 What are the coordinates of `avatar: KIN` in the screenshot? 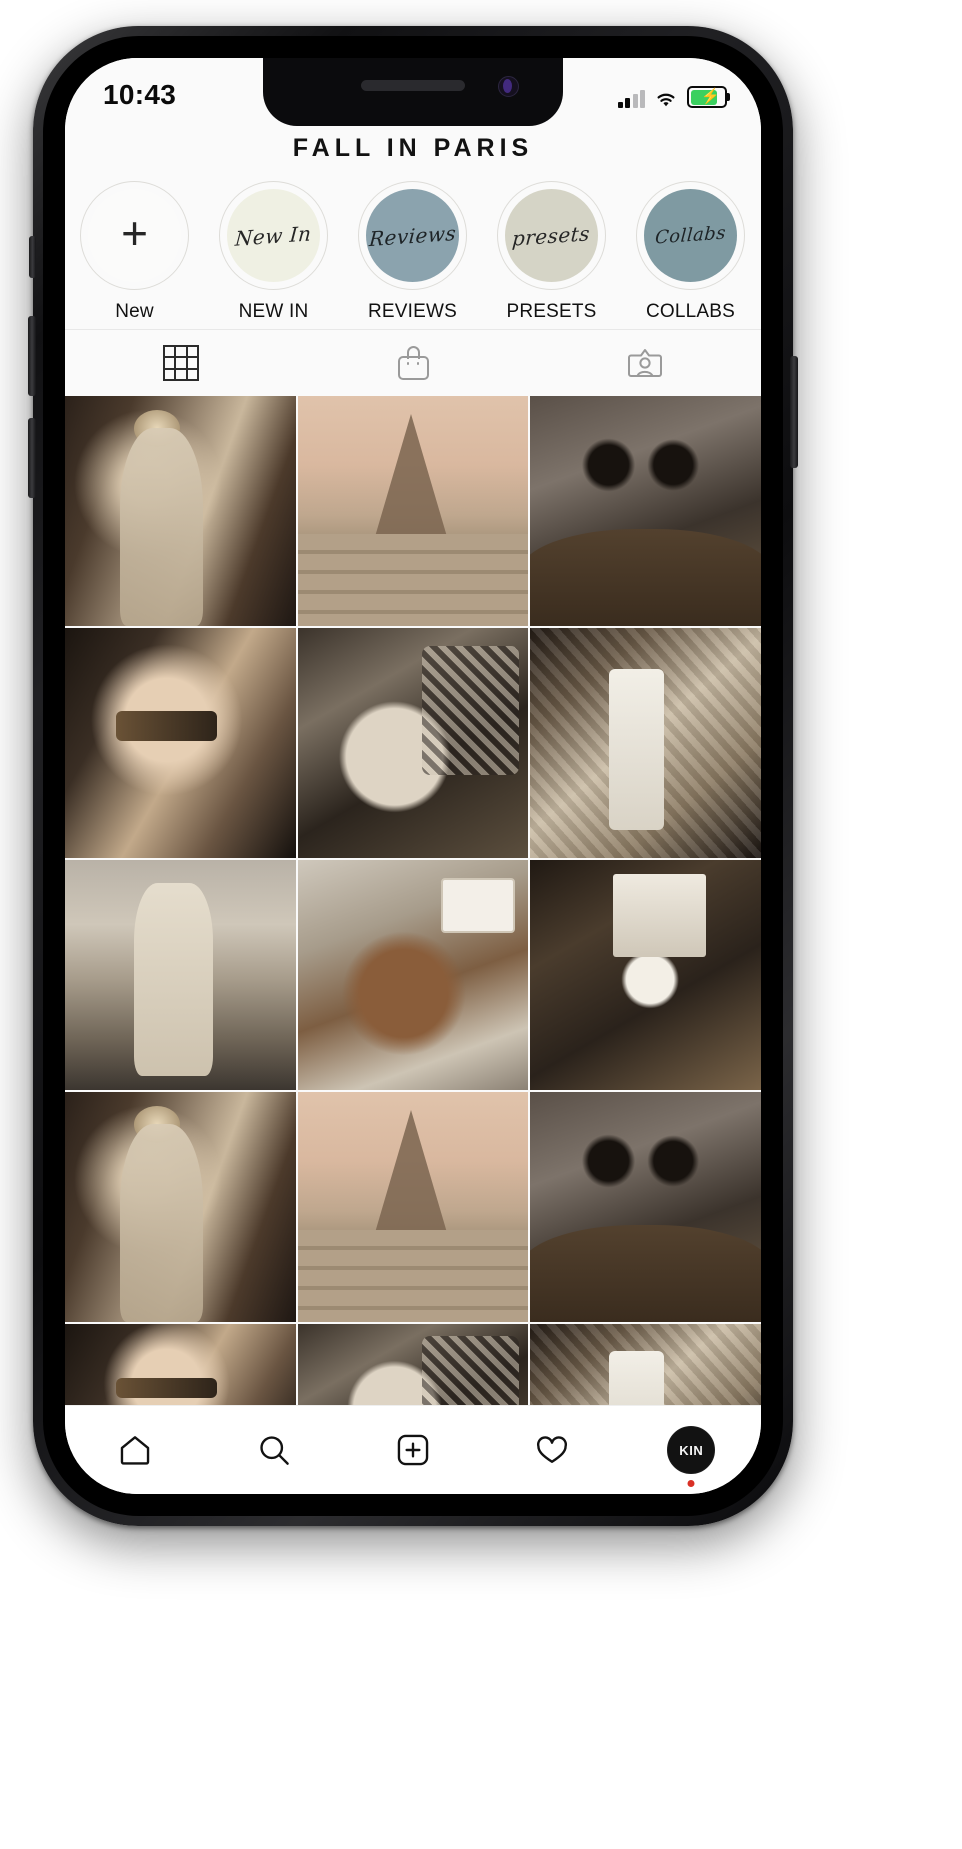 It's located at (691, 1450).